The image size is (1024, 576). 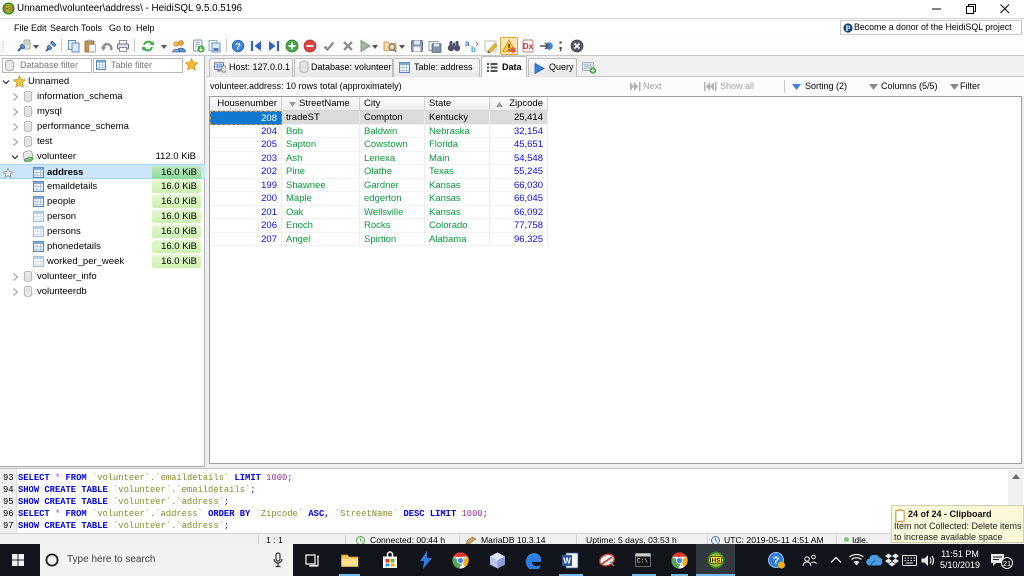 What do you see at coordinates (528, 46) in the screenshot?
I see `svg-text: Dx` at bounding box center [528, 46].